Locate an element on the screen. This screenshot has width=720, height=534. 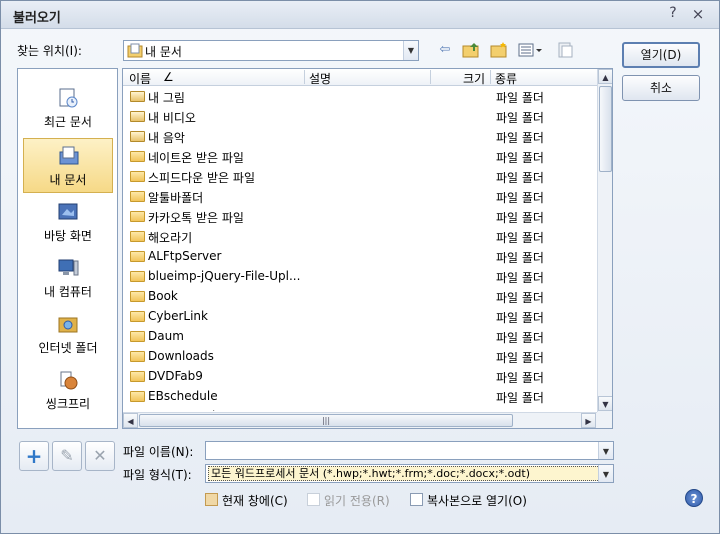
scroll-thumb: ||| is located at coordinates (326, 420).